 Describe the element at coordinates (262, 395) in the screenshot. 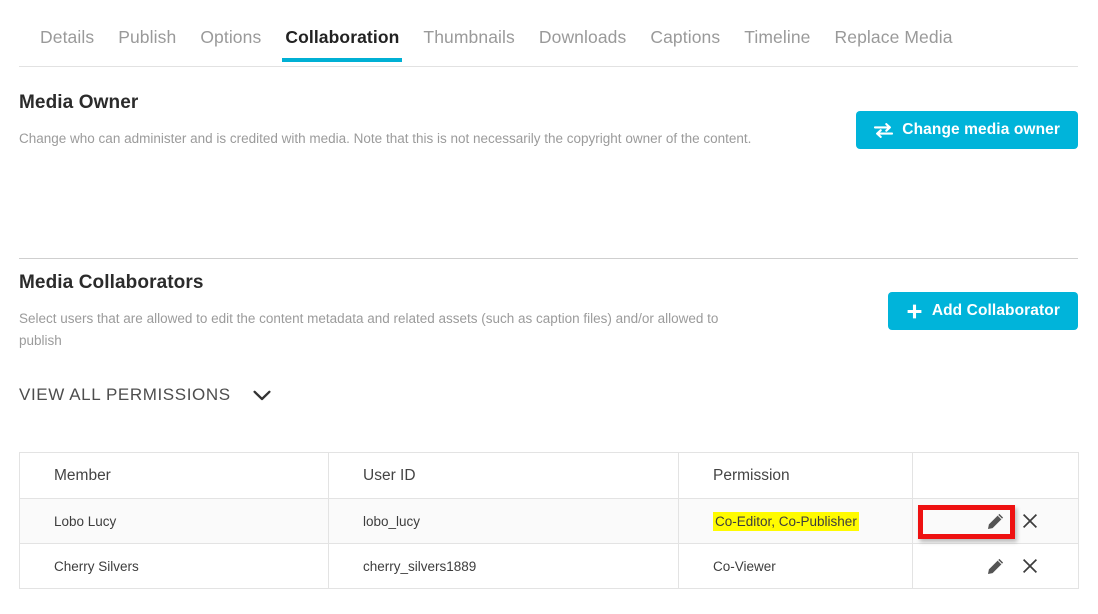

I see `chevron-down-icon` at that location.